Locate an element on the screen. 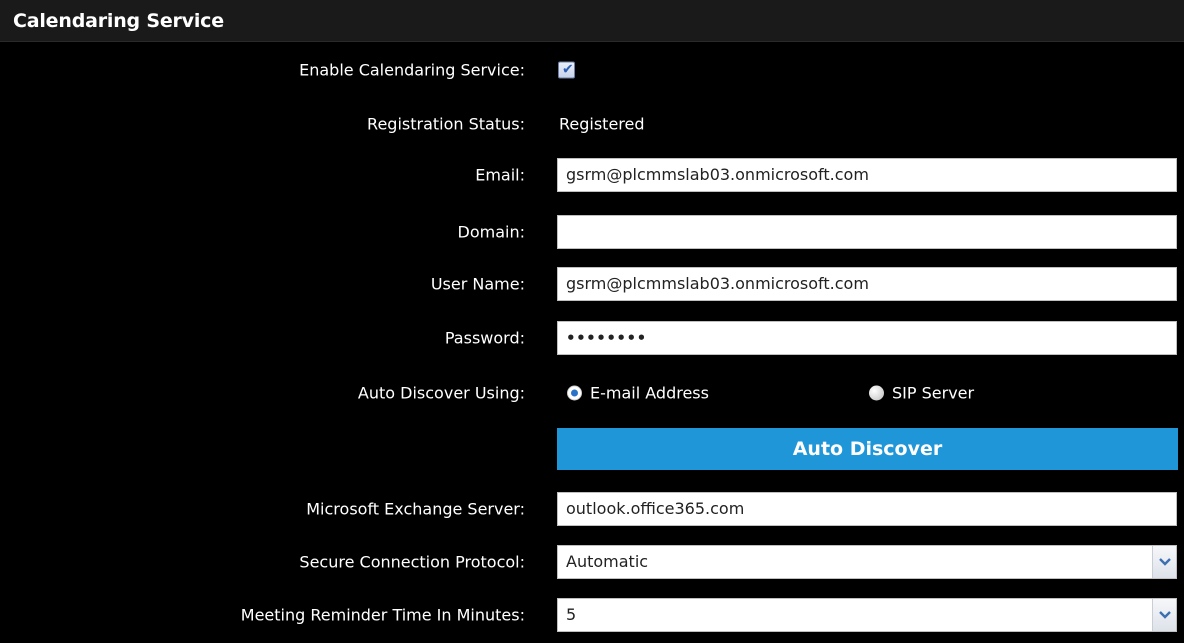 The image size is (1184, 643). radio-sip-label: SIP Server is located at coordinates (933, 393).